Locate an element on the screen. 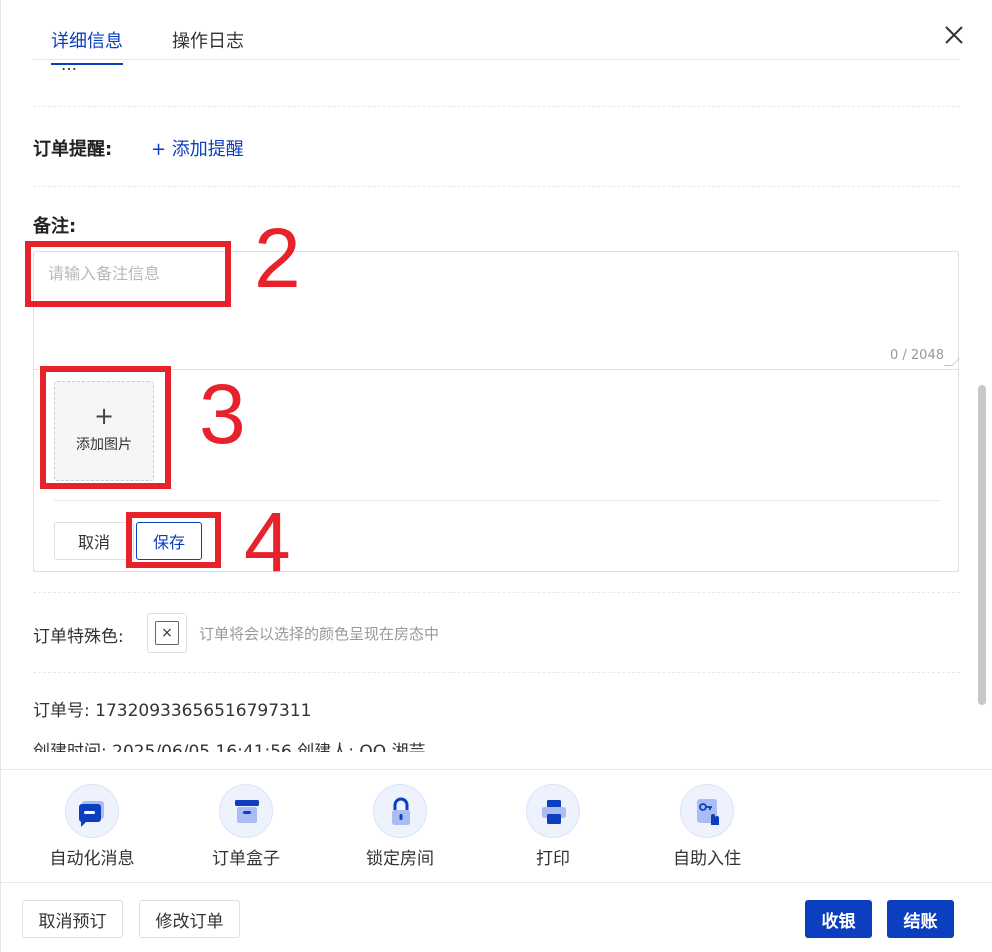  action-lock-room: 锁定房间 is located at coordinates (400, 826).